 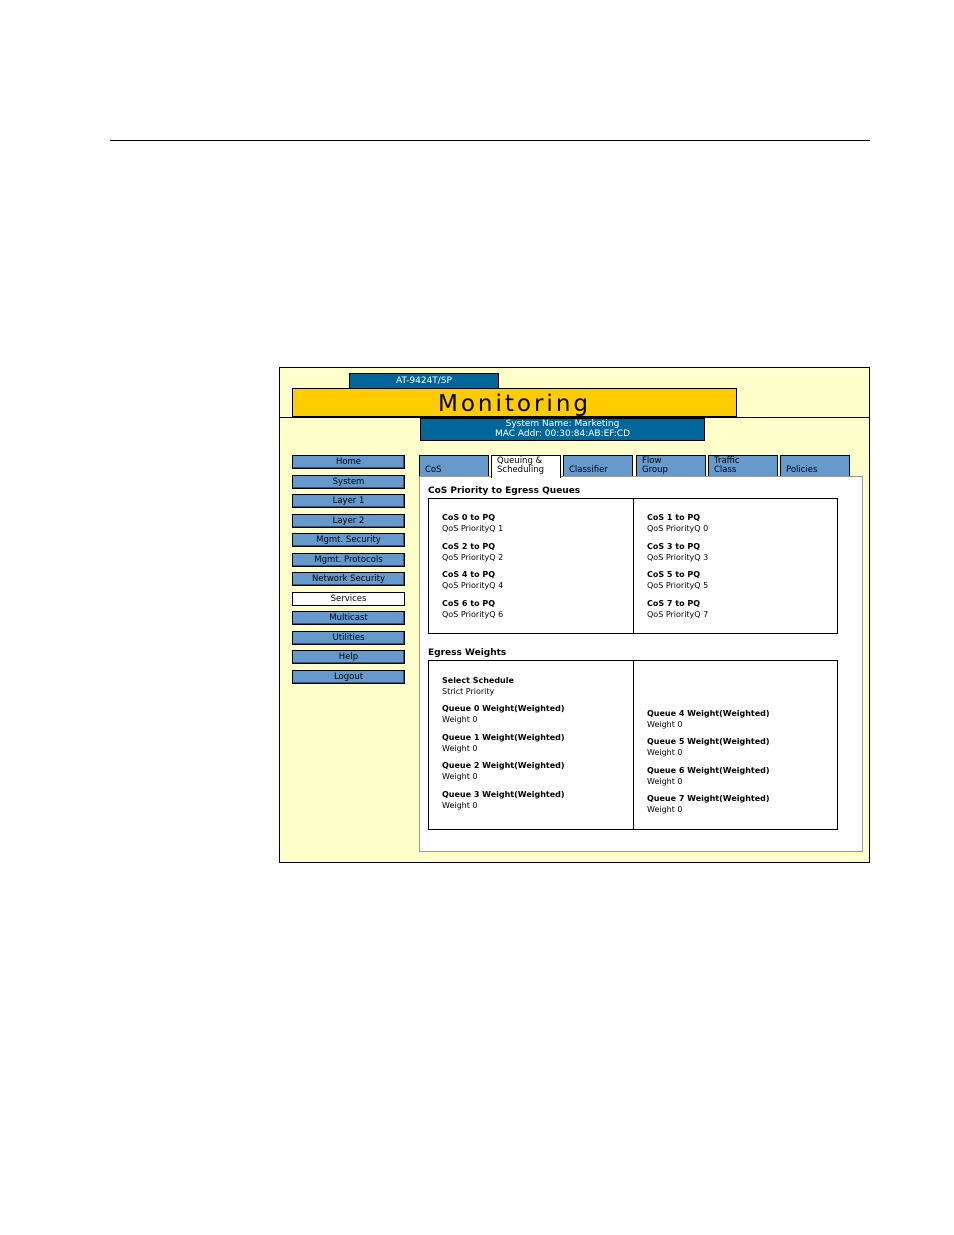 I want to click on cos-mapping-item: CoS 6 to PQ QoS PriorityQ 6, so click(x=473, y=609).